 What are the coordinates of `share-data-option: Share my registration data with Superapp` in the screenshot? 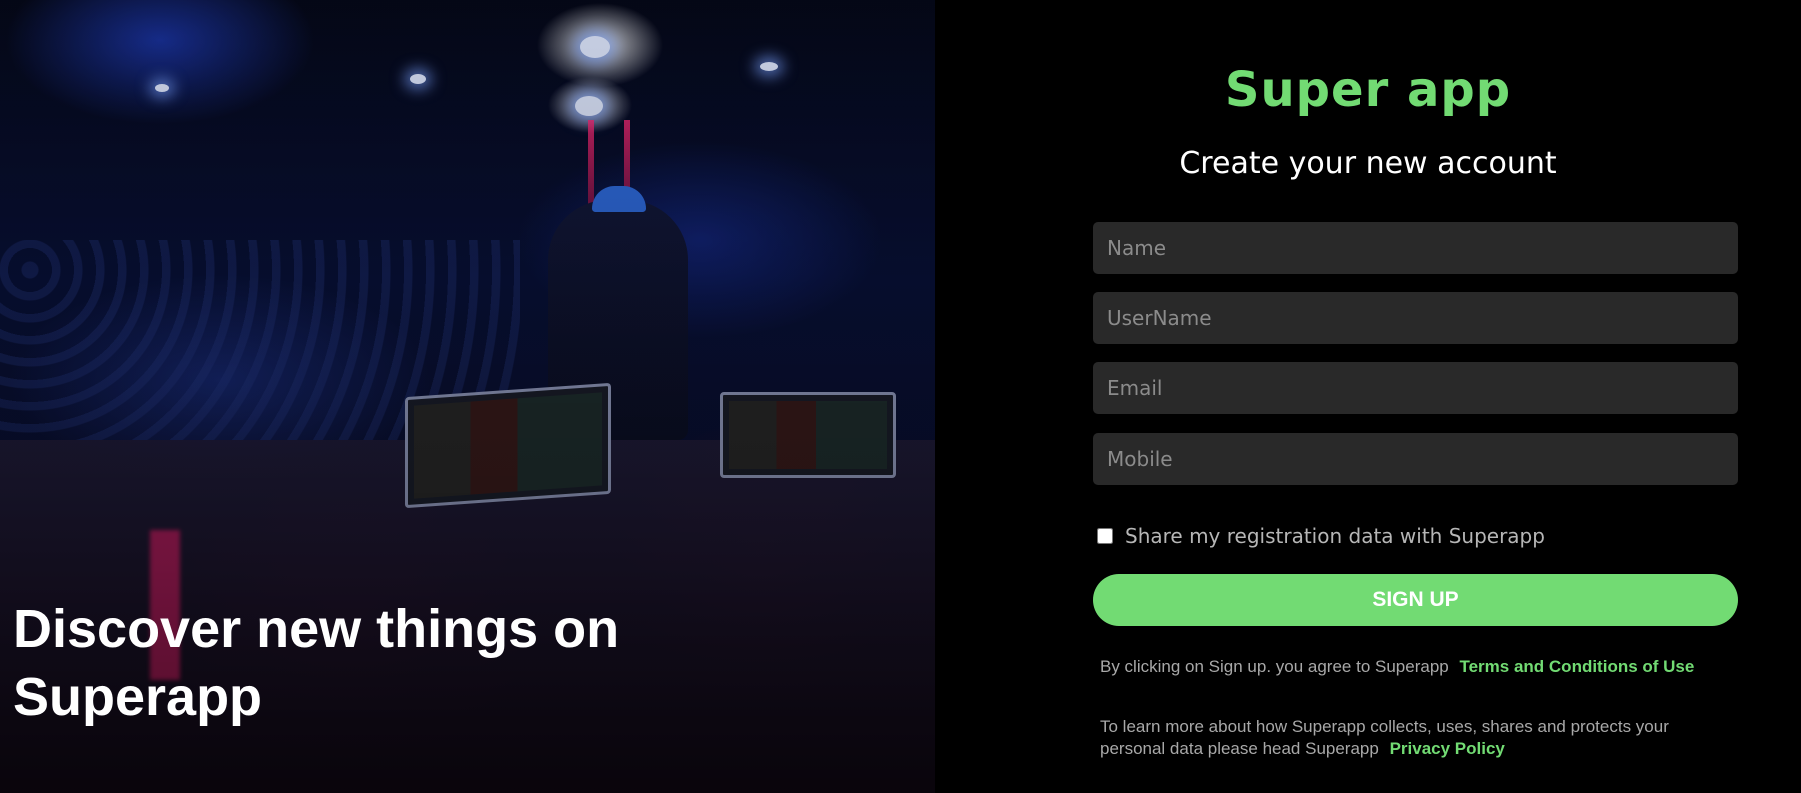 It's located at (1321, 536).